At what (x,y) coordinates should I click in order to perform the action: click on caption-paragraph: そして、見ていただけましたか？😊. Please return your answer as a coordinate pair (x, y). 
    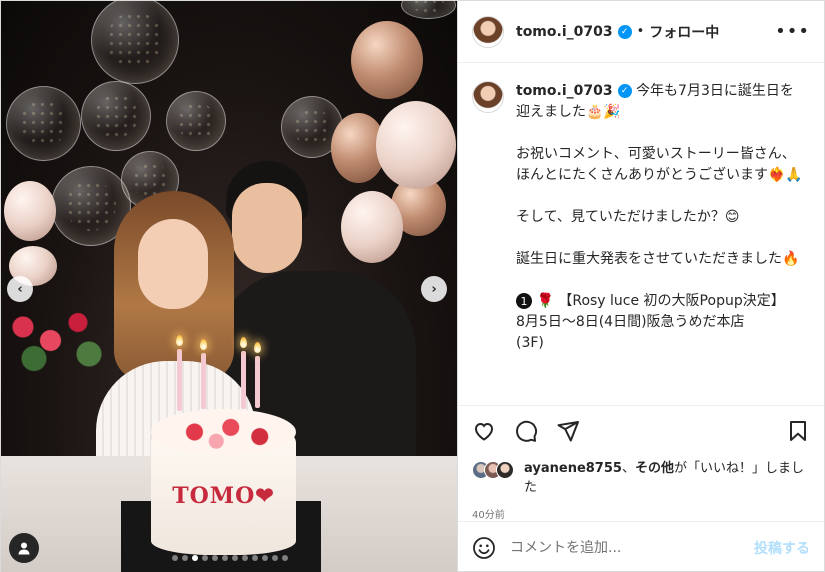
    Looking at the image, I should click on (628, 217).